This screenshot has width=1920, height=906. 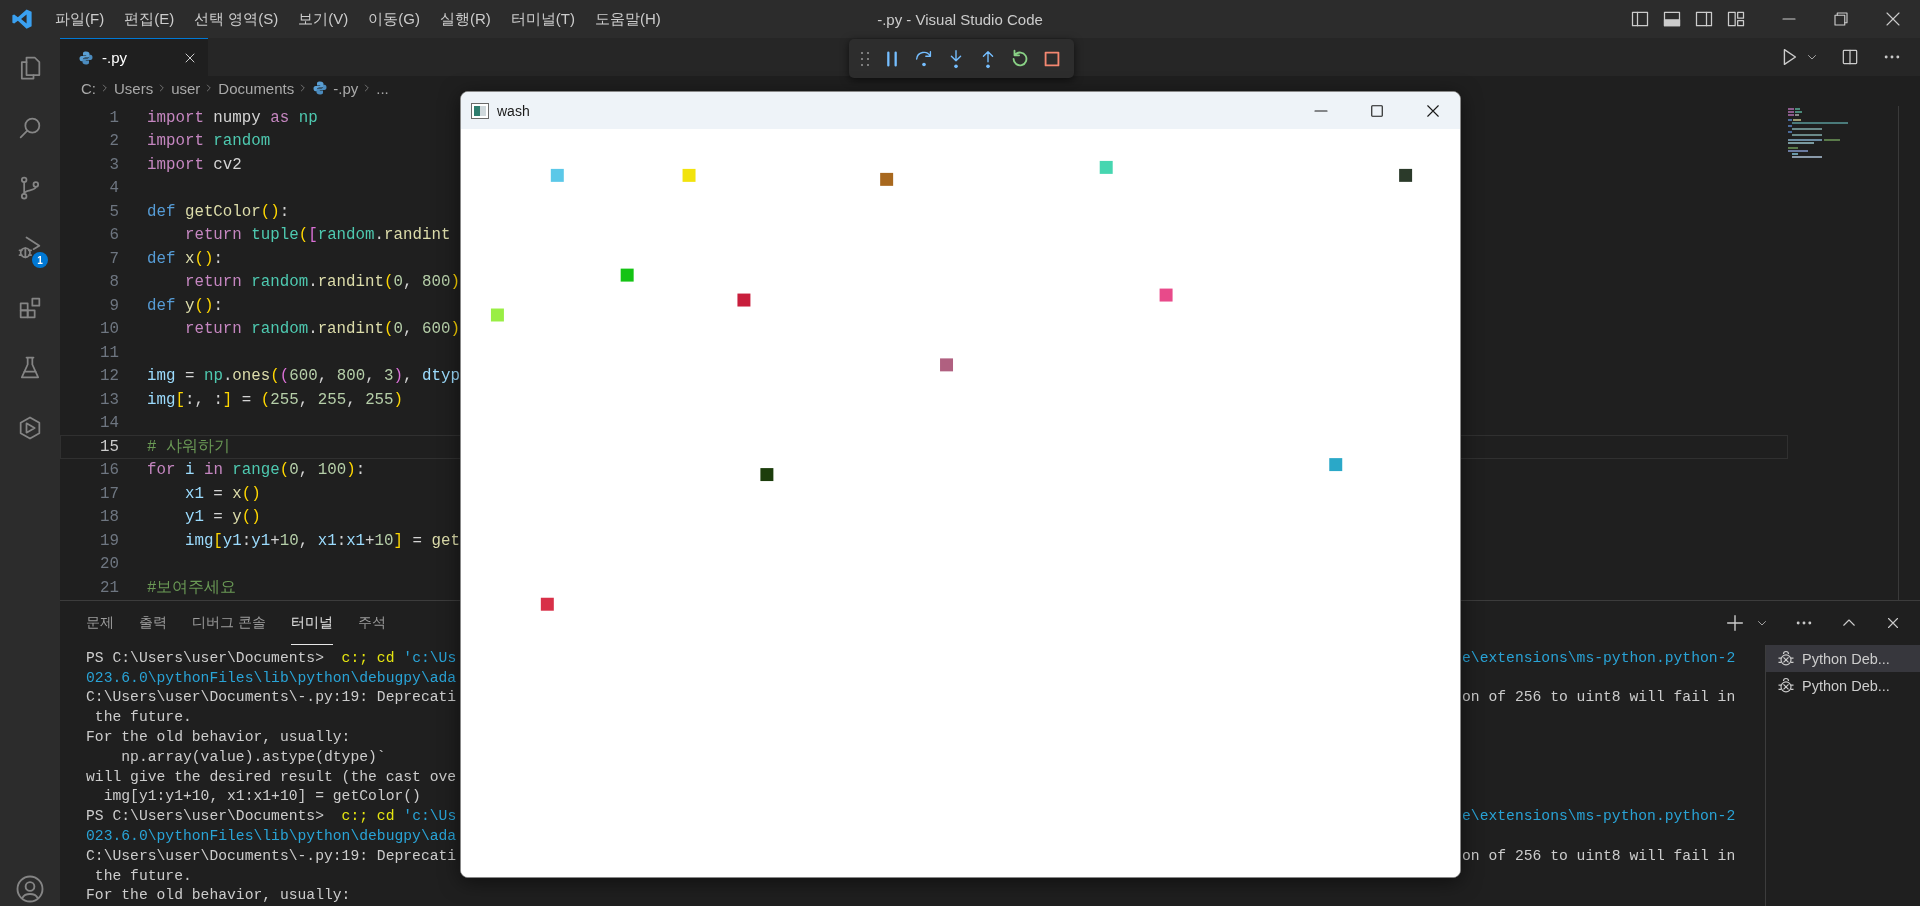 I want to click on line-number: 1, so click(x=113, y=117).